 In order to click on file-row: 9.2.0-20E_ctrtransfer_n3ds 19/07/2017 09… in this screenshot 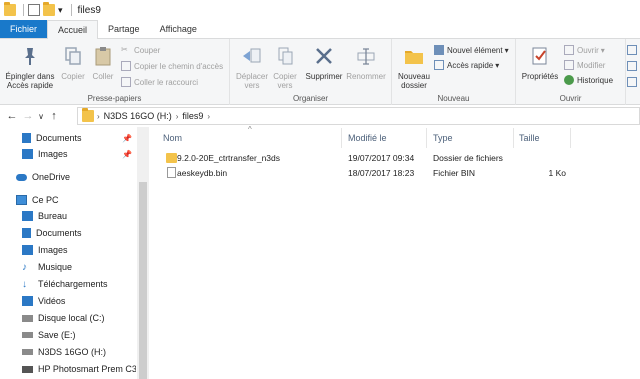, I will do `click(370, 158)`.